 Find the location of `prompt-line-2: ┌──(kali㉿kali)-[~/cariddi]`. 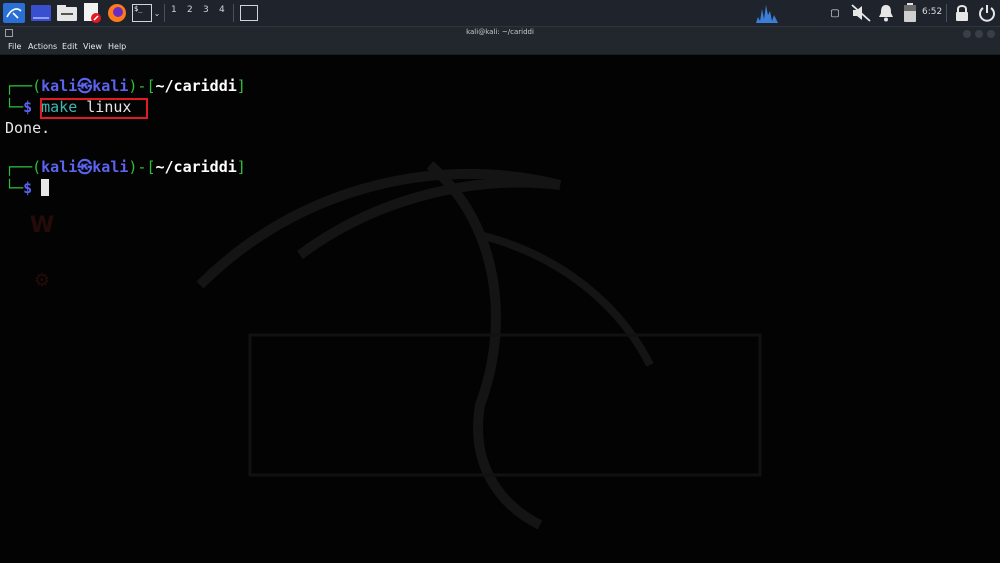

prompt-line-2: ┌──(kali㉿kali)-[~/cariddi] is located at coordinates (125, 167).